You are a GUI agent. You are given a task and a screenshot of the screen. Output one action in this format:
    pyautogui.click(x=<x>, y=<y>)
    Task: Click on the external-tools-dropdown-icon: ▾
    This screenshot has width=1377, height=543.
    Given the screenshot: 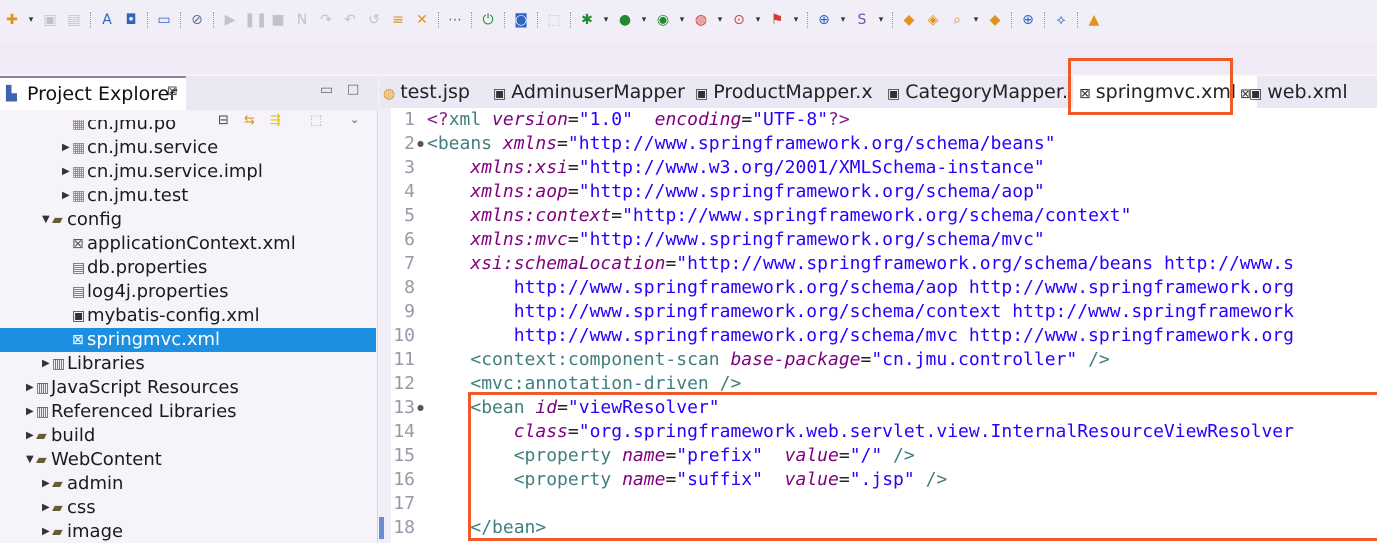 What is the action you would take?
    pyautogui.click(x=720, y=20)
    